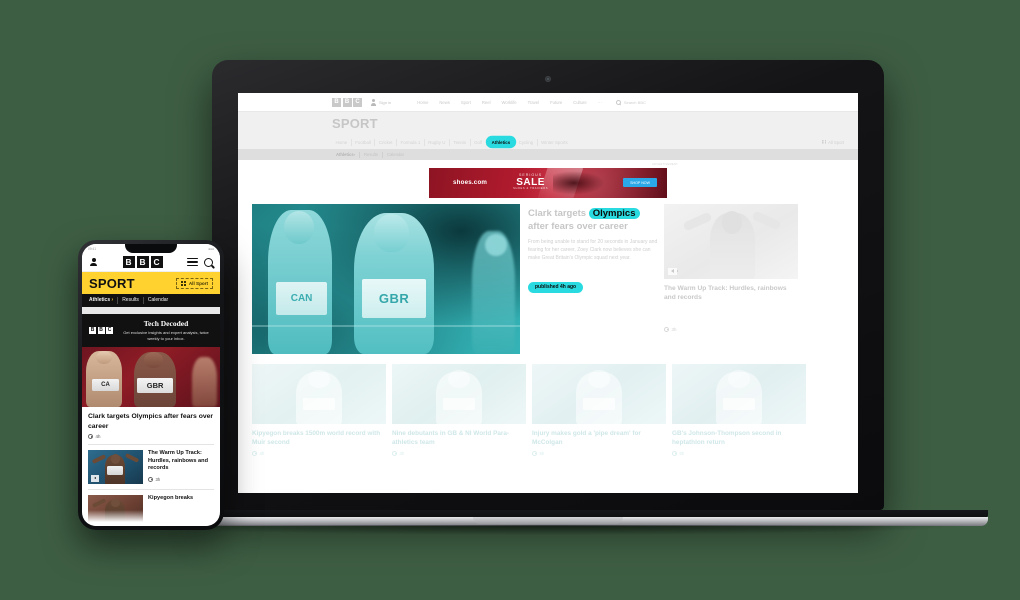 The image size is (1020, 600). I want to click on phone-hero-meta: 4h, so click(151, 437).